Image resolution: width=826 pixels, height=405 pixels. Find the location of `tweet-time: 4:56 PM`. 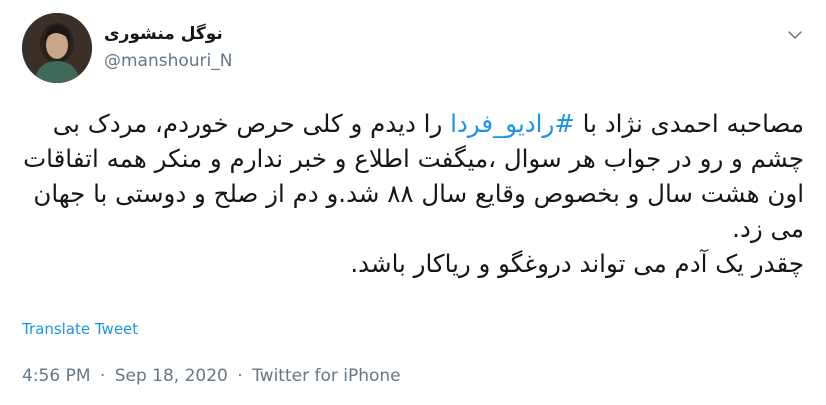

tweet-time: 4:56 PM is located at coordinates (56, 376).